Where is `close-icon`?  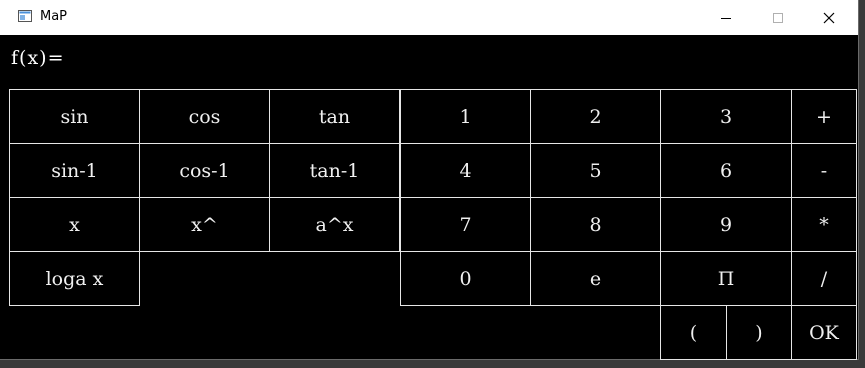 close-icon is located at coordinates (829, 17).